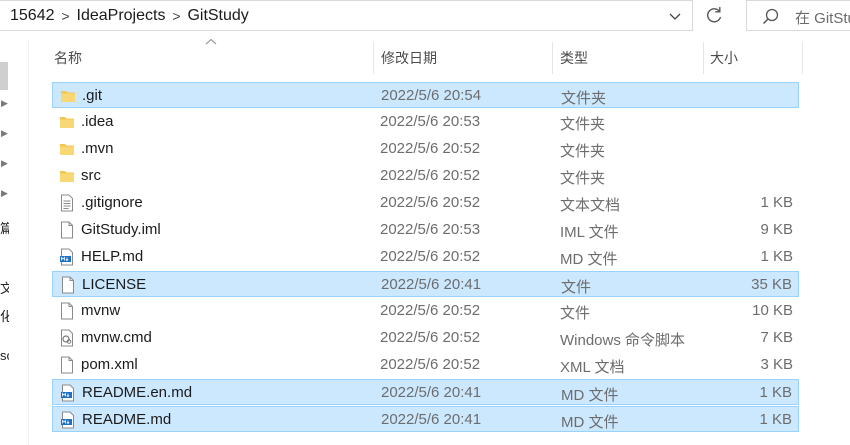 This screenshot has height=445, width=850. What do you see at coordinates (629, 58) in the screenshot?
I see `column-header-type: 类型` at bounding box center [629, 58].